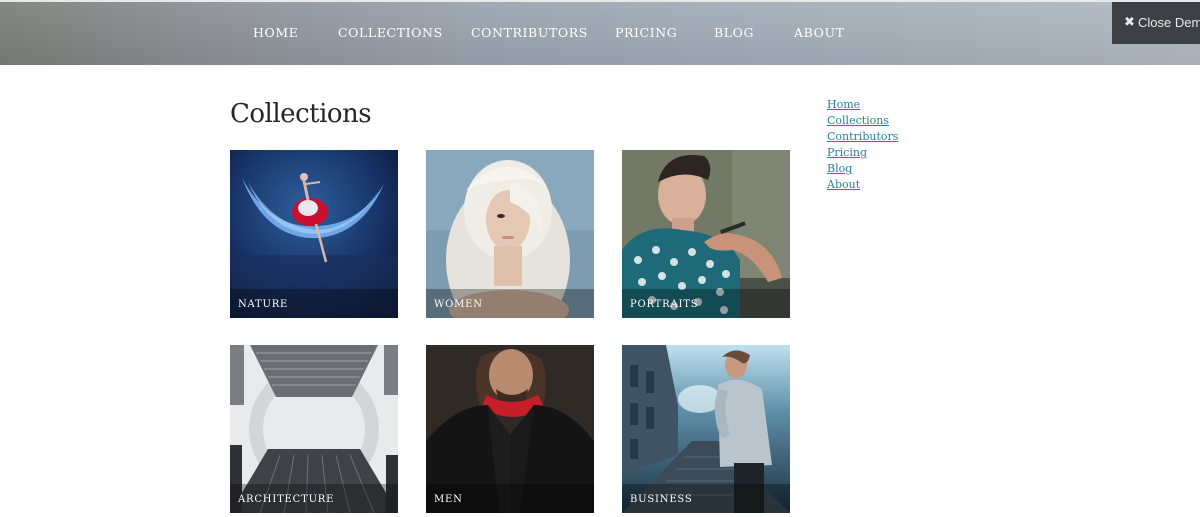 The width and height of the screenshot is (1200, 517). Describe the element at coordinates (510, 234) in the screenshot. I see `collection-tile-women: WOMEN` at that location.